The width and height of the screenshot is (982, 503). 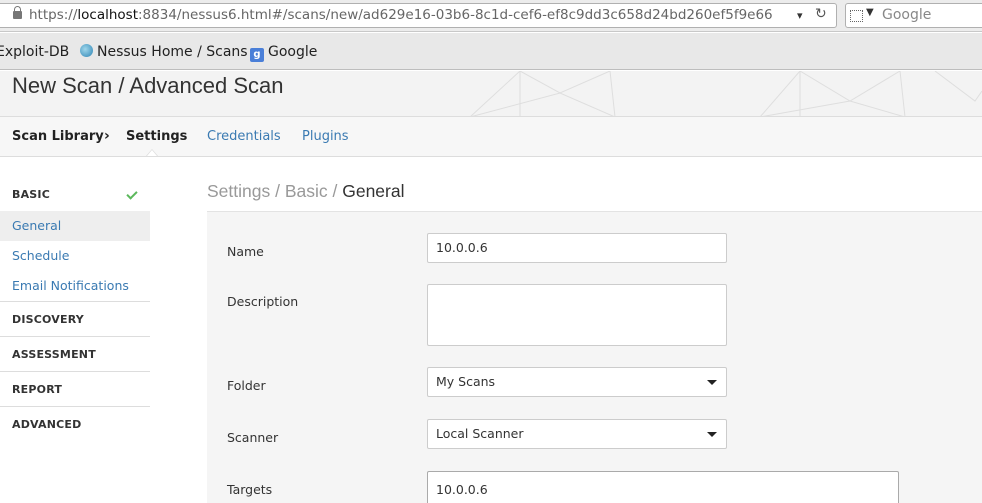 What do you see at coordinates (373, 191) in the screenshot?
I see `breadcrumb-current: General` at bounding box center [373, 191].